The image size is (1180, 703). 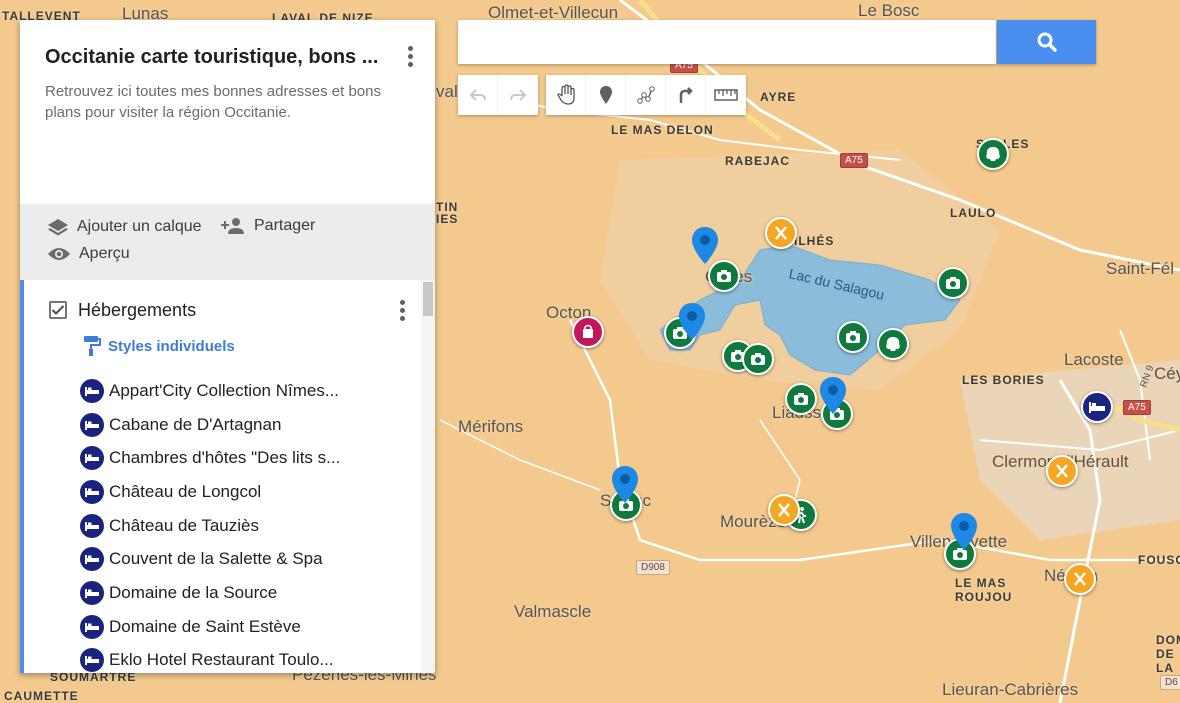 I want to click on ruler-icon, so click(x=726, y=95).